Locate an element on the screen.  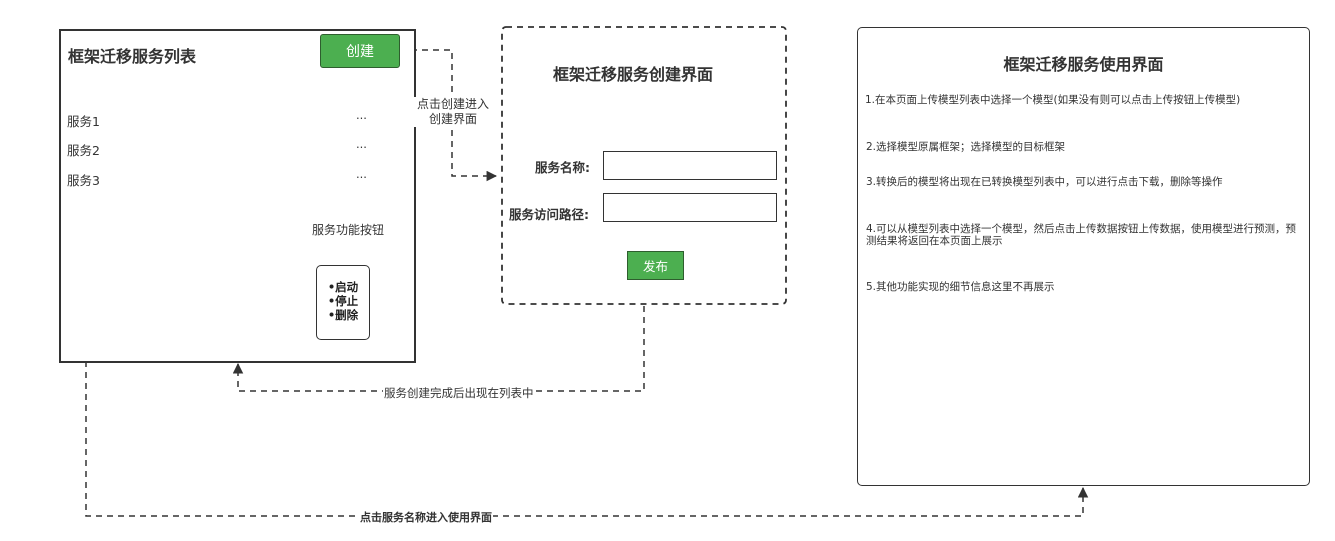
service-name-3: 服务3 is located at coordinates (83, 179).